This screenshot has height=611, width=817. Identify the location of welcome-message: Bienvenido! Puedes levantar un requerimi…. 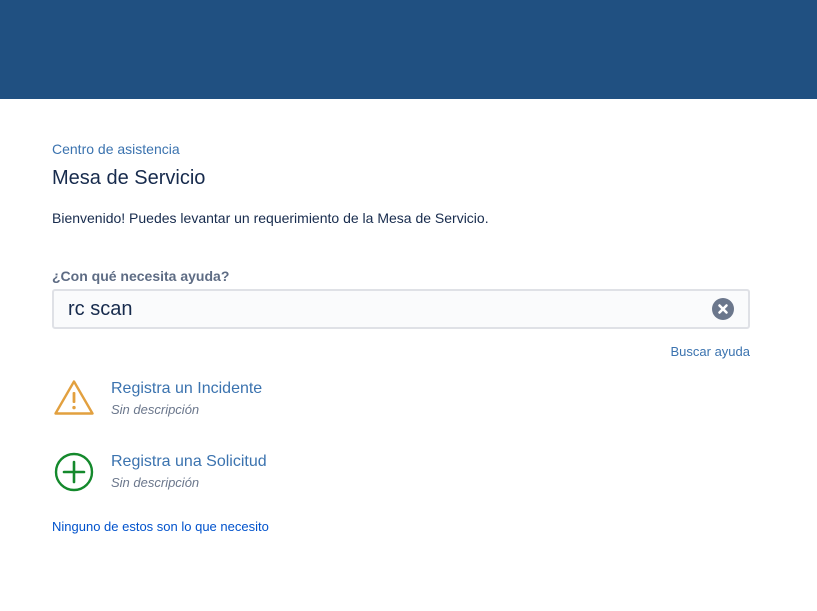
(270, 218).